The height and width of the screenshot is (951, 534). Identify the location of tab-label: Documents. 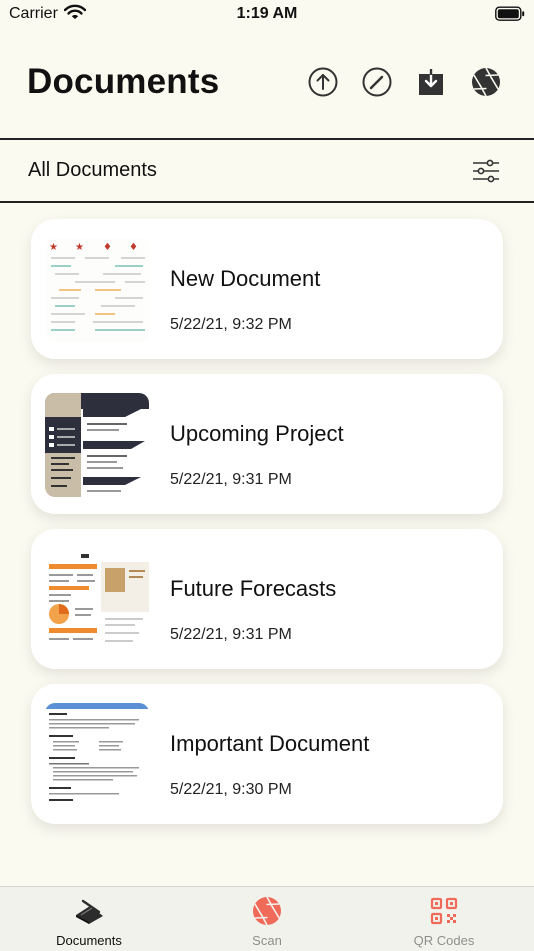
(89, 940).